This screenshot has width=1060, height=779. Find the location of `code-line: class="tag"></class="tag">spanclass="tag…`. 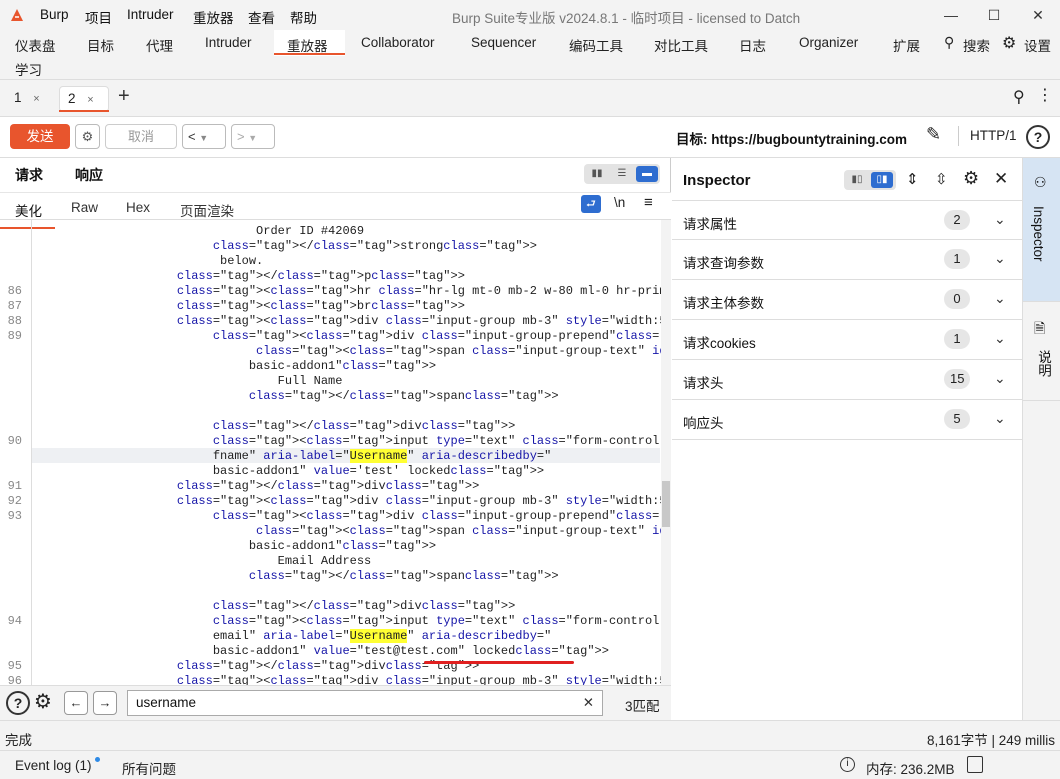

code-line: class="tag"></class="tag">spanclass="tag… is located at coordinates (403, 576).